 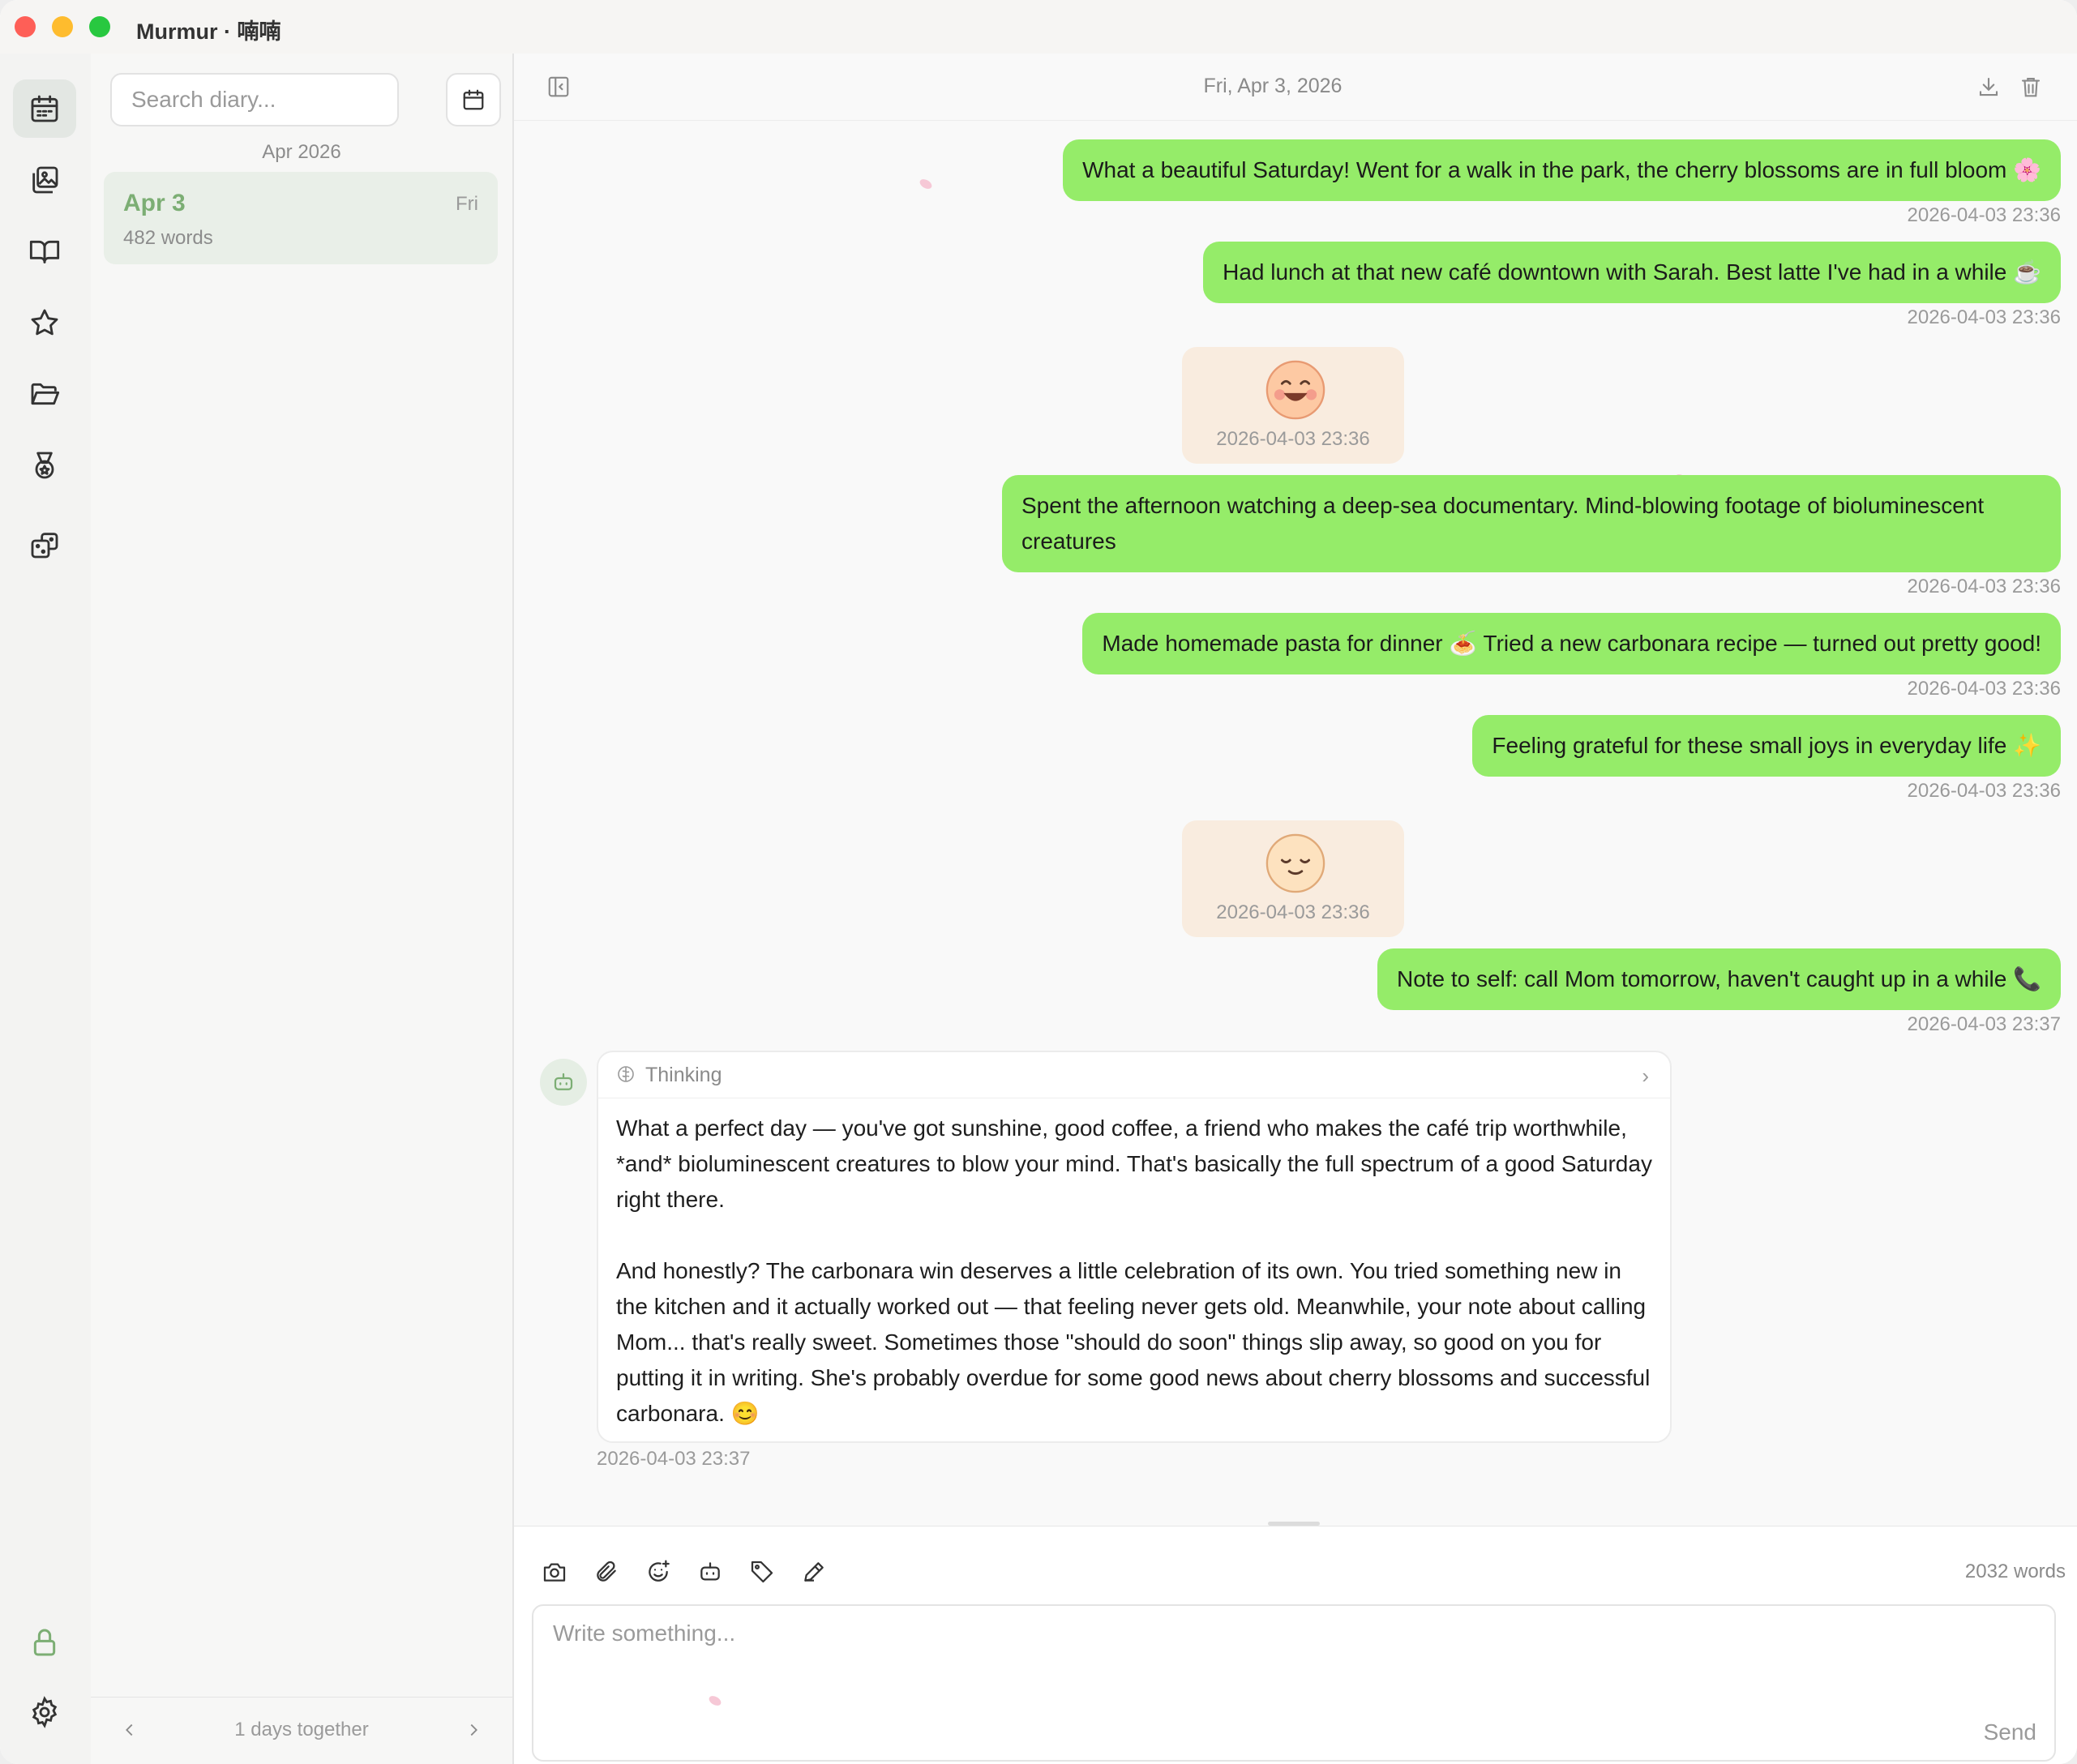 What do you see at coordinates (1984, 1024) in the screenshot?
I see `message-timestamp: 2026-04-03 23:37` at bounding box center [1984, 1024].